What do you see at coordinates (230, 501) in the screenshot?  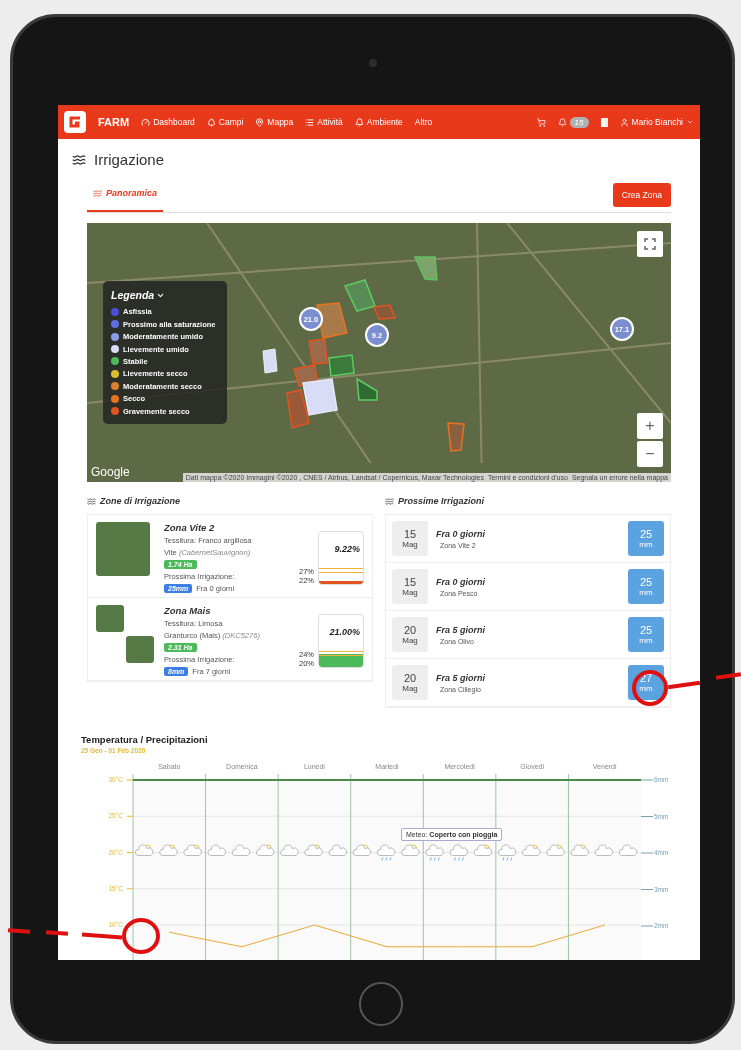 I see `section-title: Zone di Irrigazione` at bounding box center [230, 501].